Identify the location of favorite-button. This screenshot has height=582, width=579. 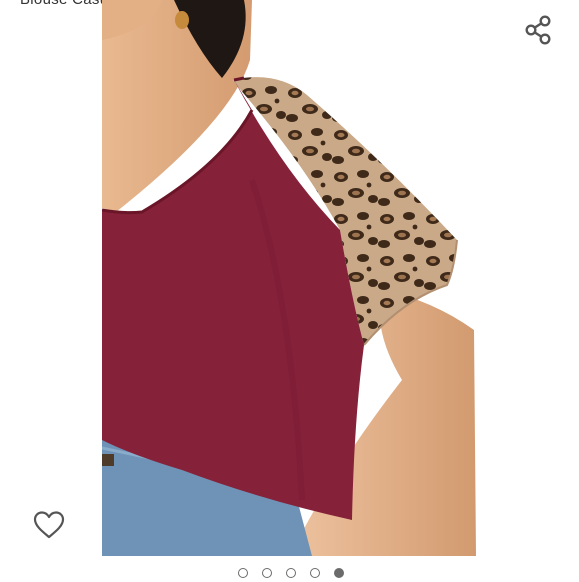
(49, 527).